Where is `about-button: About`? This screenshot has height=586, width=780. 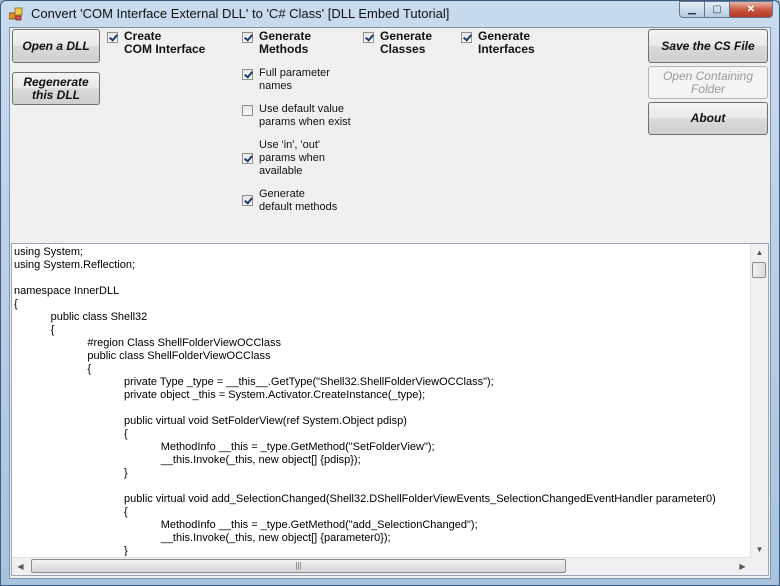
about-button: About is located at coordinates (708, 118).